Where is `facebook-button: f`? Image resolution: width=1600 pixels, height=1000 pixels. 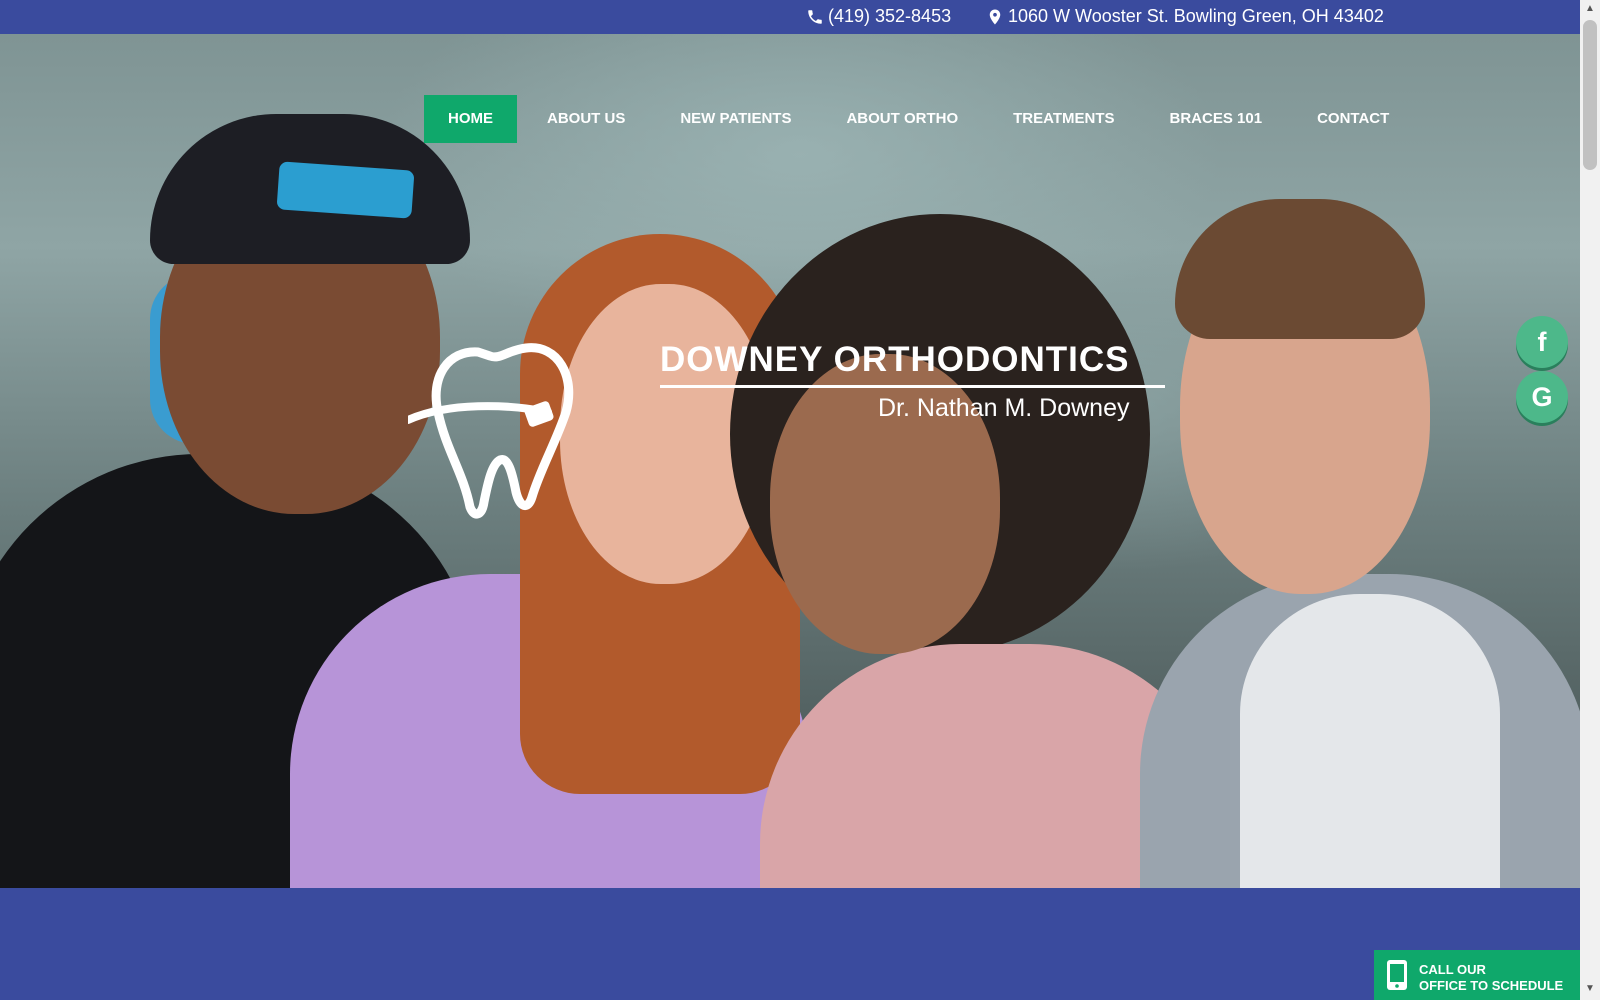
facebook-button: f is located at coordinates (1542, 342).